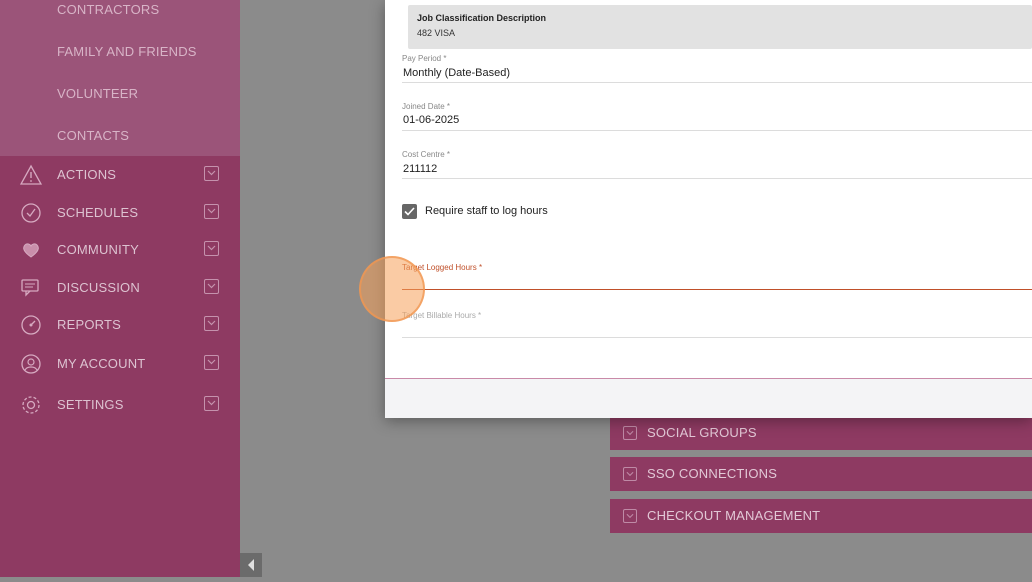 This screenshot has width=1032, height=582. Describe the element at coordinates (456, 73) in the screenshot. I see `pay-period-value: Monthly (Date-Based)` at that location.